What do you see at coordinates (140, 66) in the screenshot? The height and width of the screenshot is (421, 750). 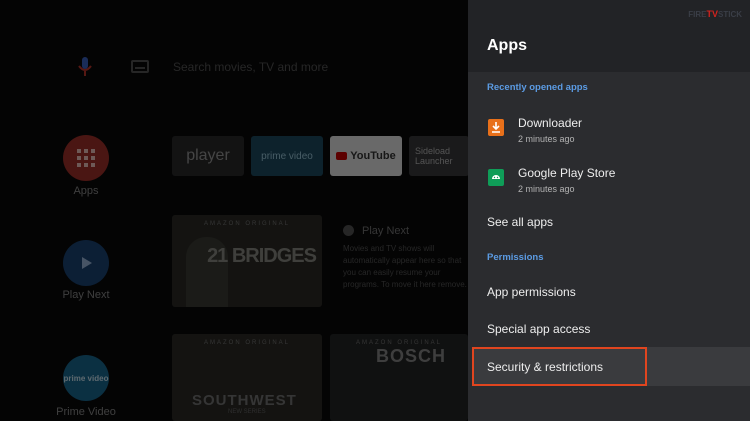 I see `keyboard-icon` at bounding box center [140, 66].